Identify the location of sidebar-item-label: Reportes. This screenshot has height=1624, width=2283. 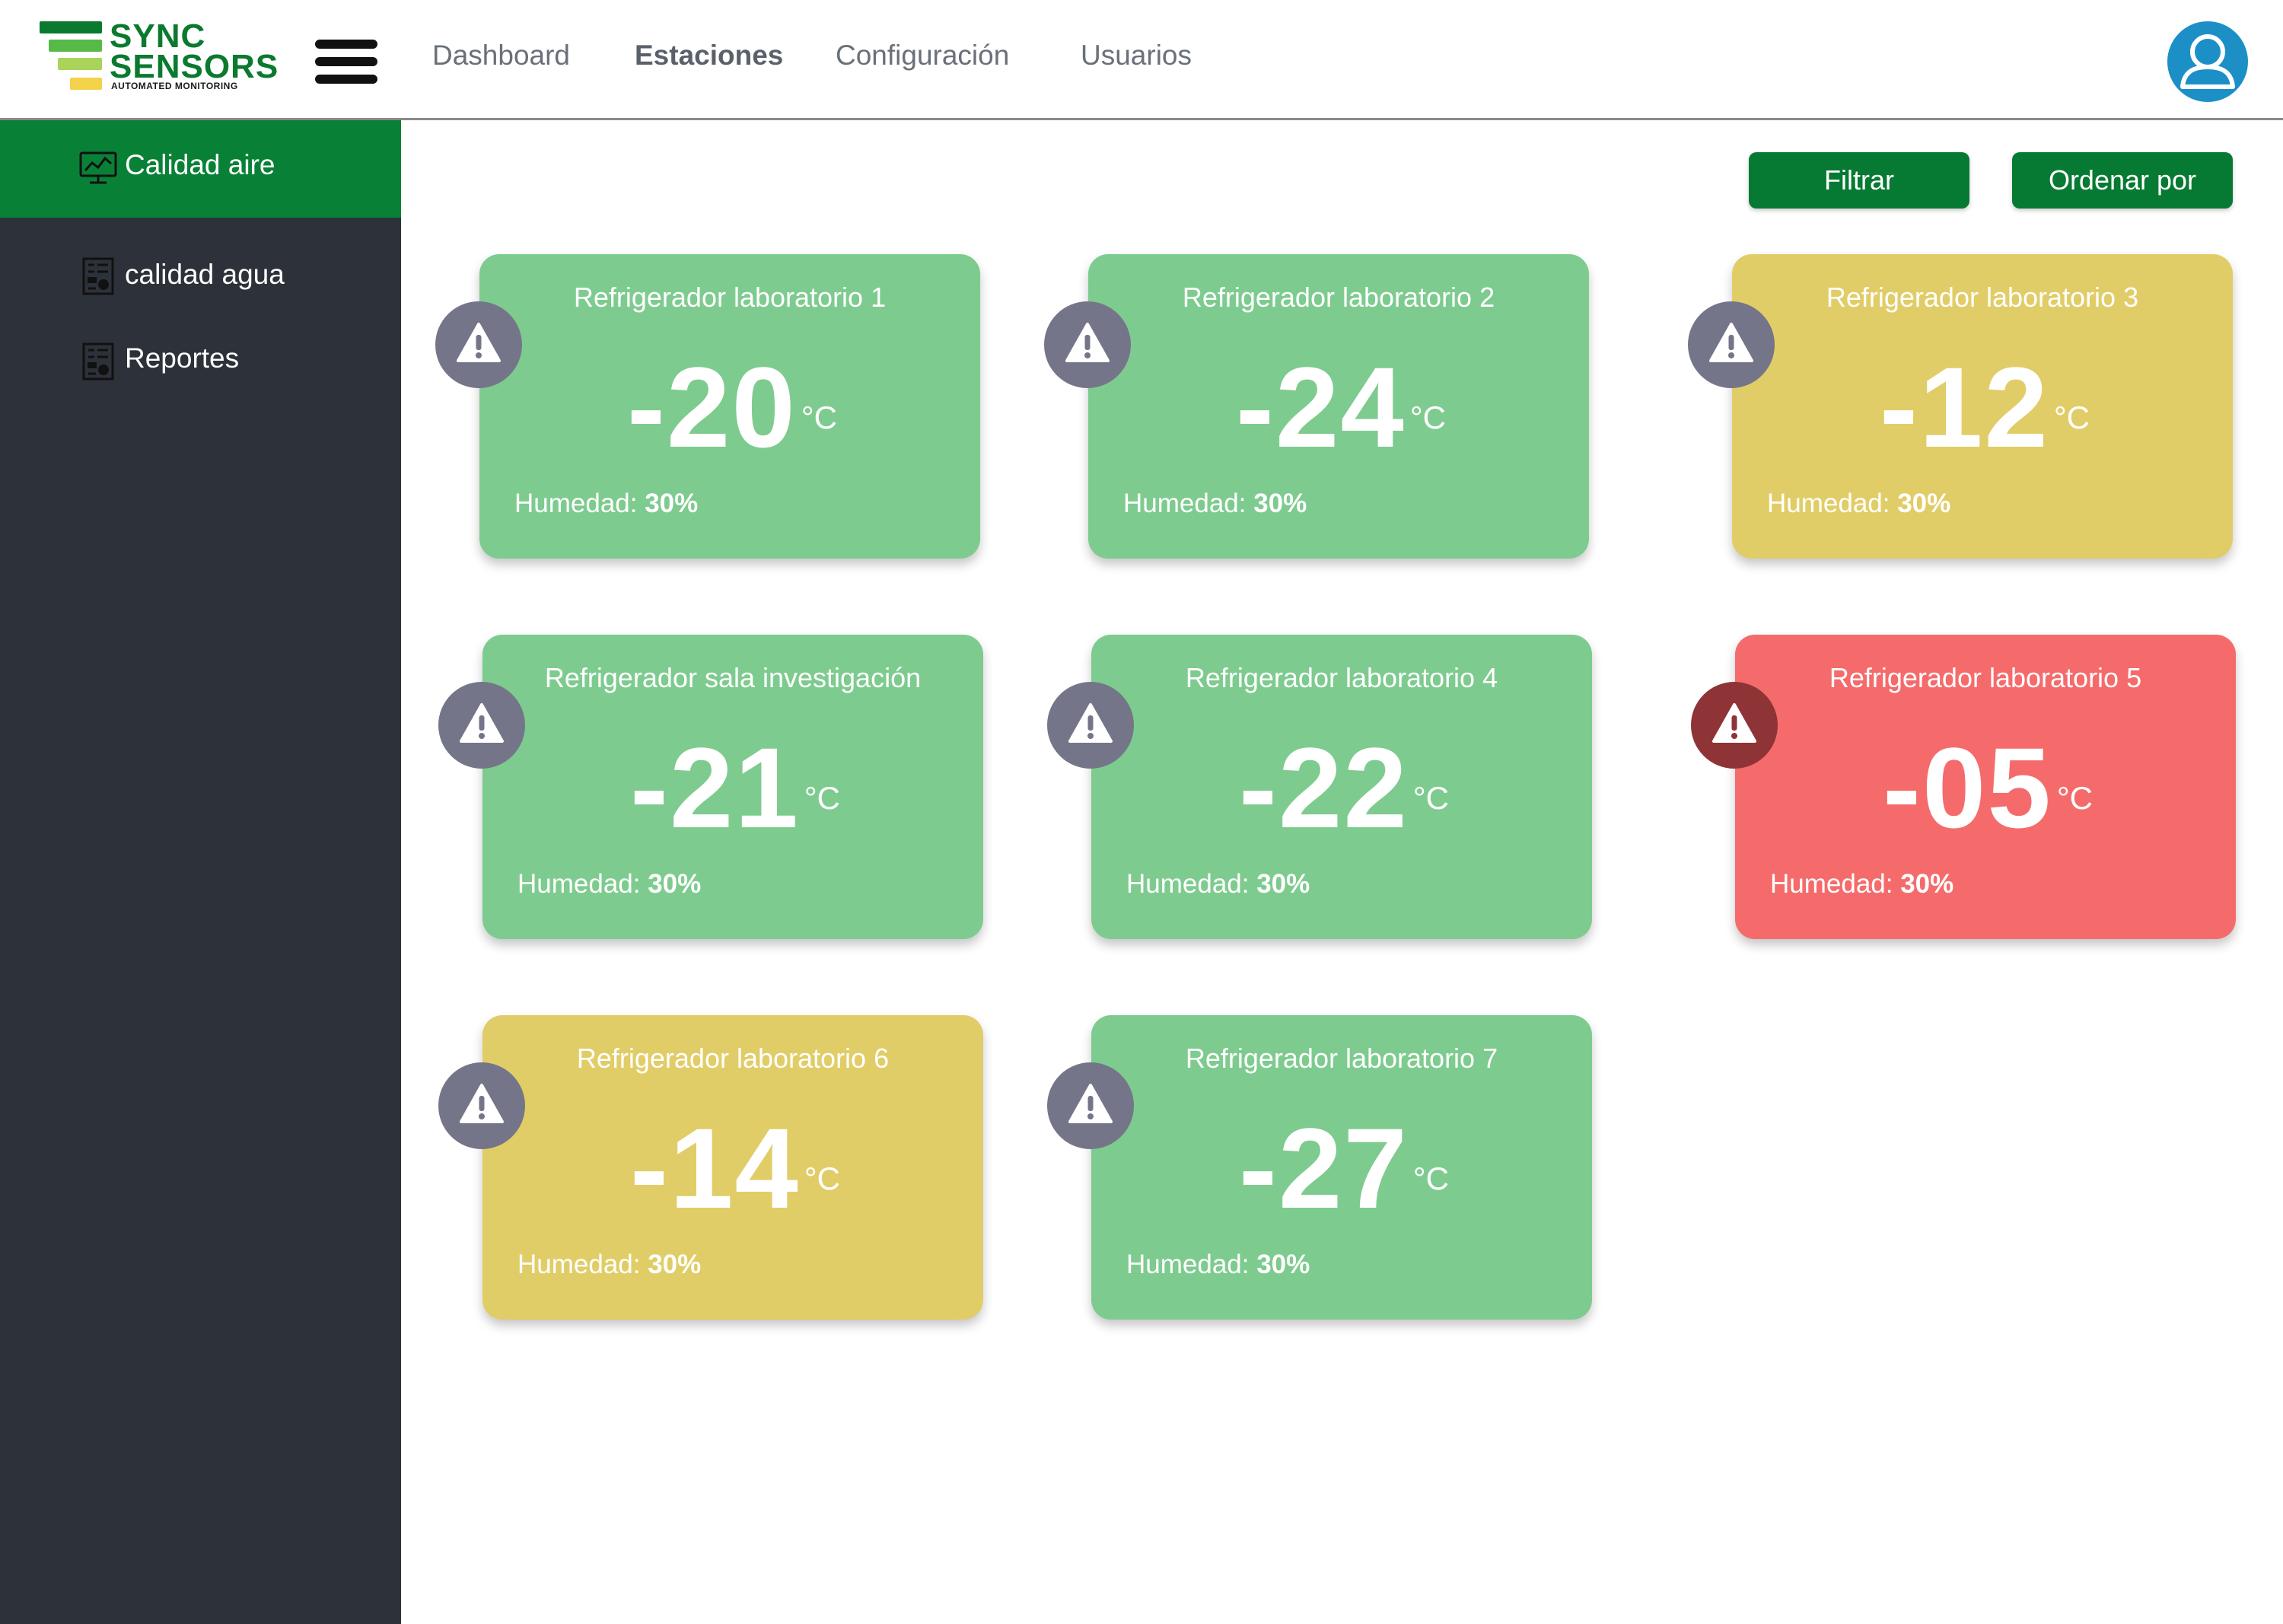
(182, 358).